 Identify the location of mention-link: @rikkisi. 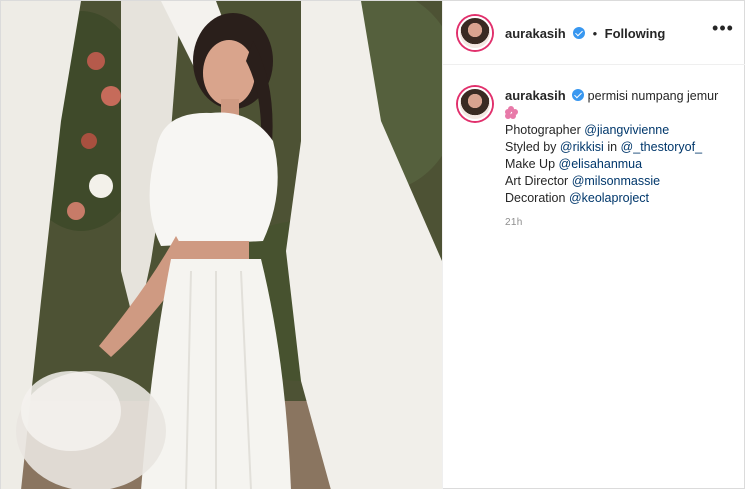
(582, 147).